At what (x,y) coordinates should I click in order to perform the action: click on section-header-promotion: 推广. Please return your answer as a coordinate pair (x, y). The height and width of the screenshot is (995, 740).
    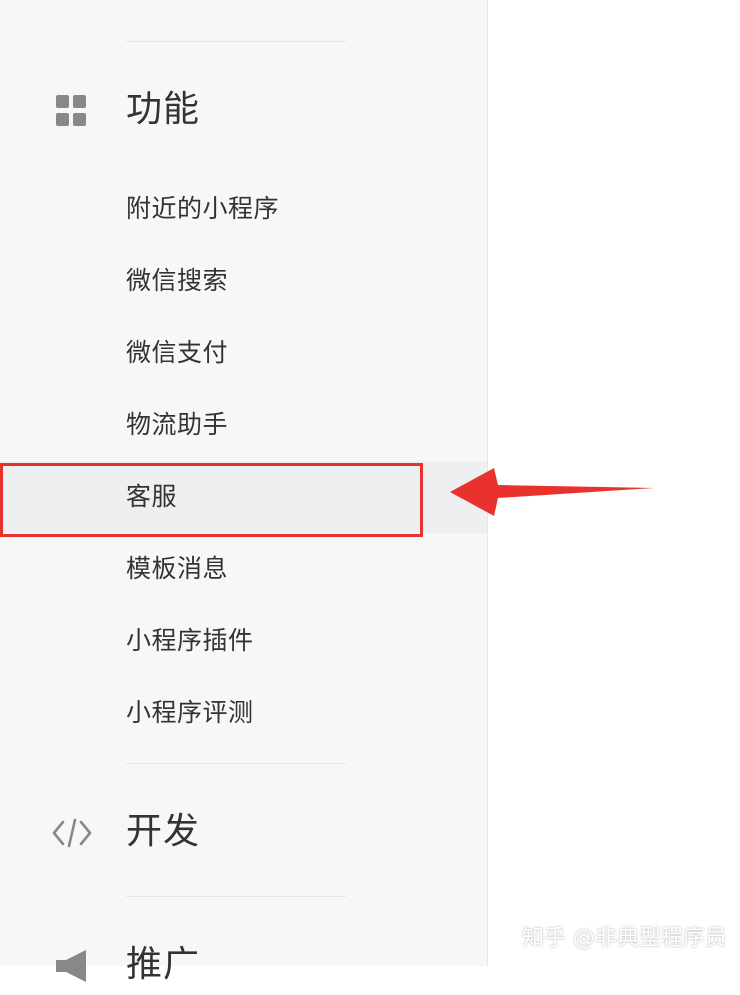
    Looking at the image, I should click on (243, 965).